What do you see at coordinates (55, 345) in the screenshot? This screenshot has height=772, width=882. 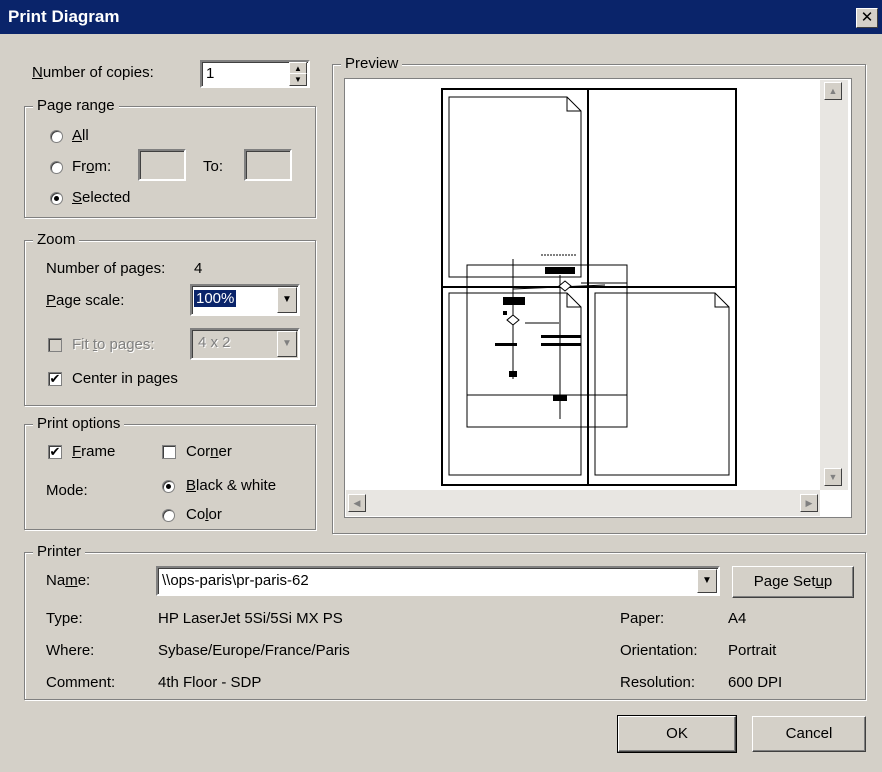 I see `fit-to-pages-checkbox` at bounding box center [55, 345].